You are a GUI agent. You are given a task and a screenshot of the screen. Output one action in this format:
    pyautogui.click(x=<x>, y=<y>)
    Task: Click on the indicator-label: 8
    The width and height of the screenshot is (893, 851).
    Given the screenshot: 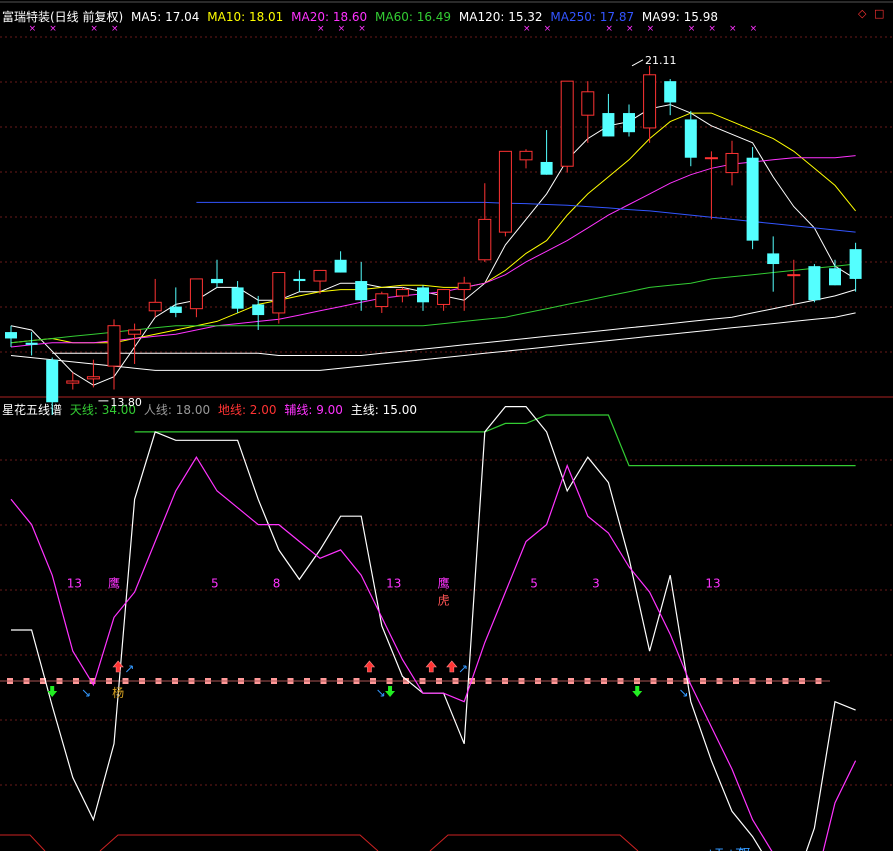 What is the action you would take?
    pyautogui.click(x=277, y=584)
    